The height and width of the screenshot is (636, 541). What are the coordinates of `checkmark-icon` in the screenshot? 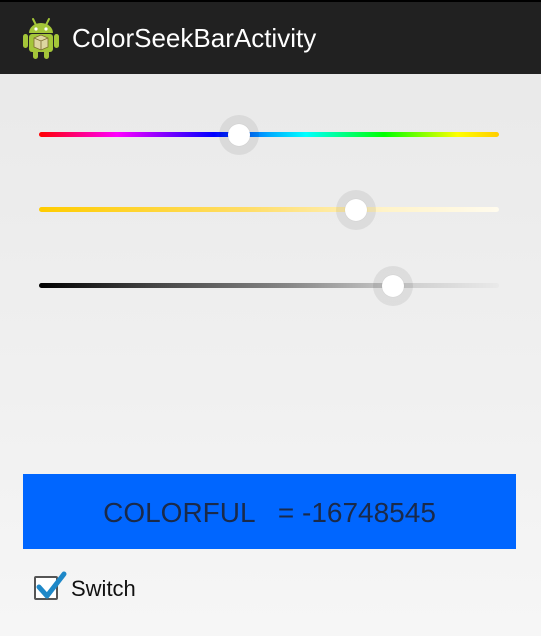 It's located at (51, 585).